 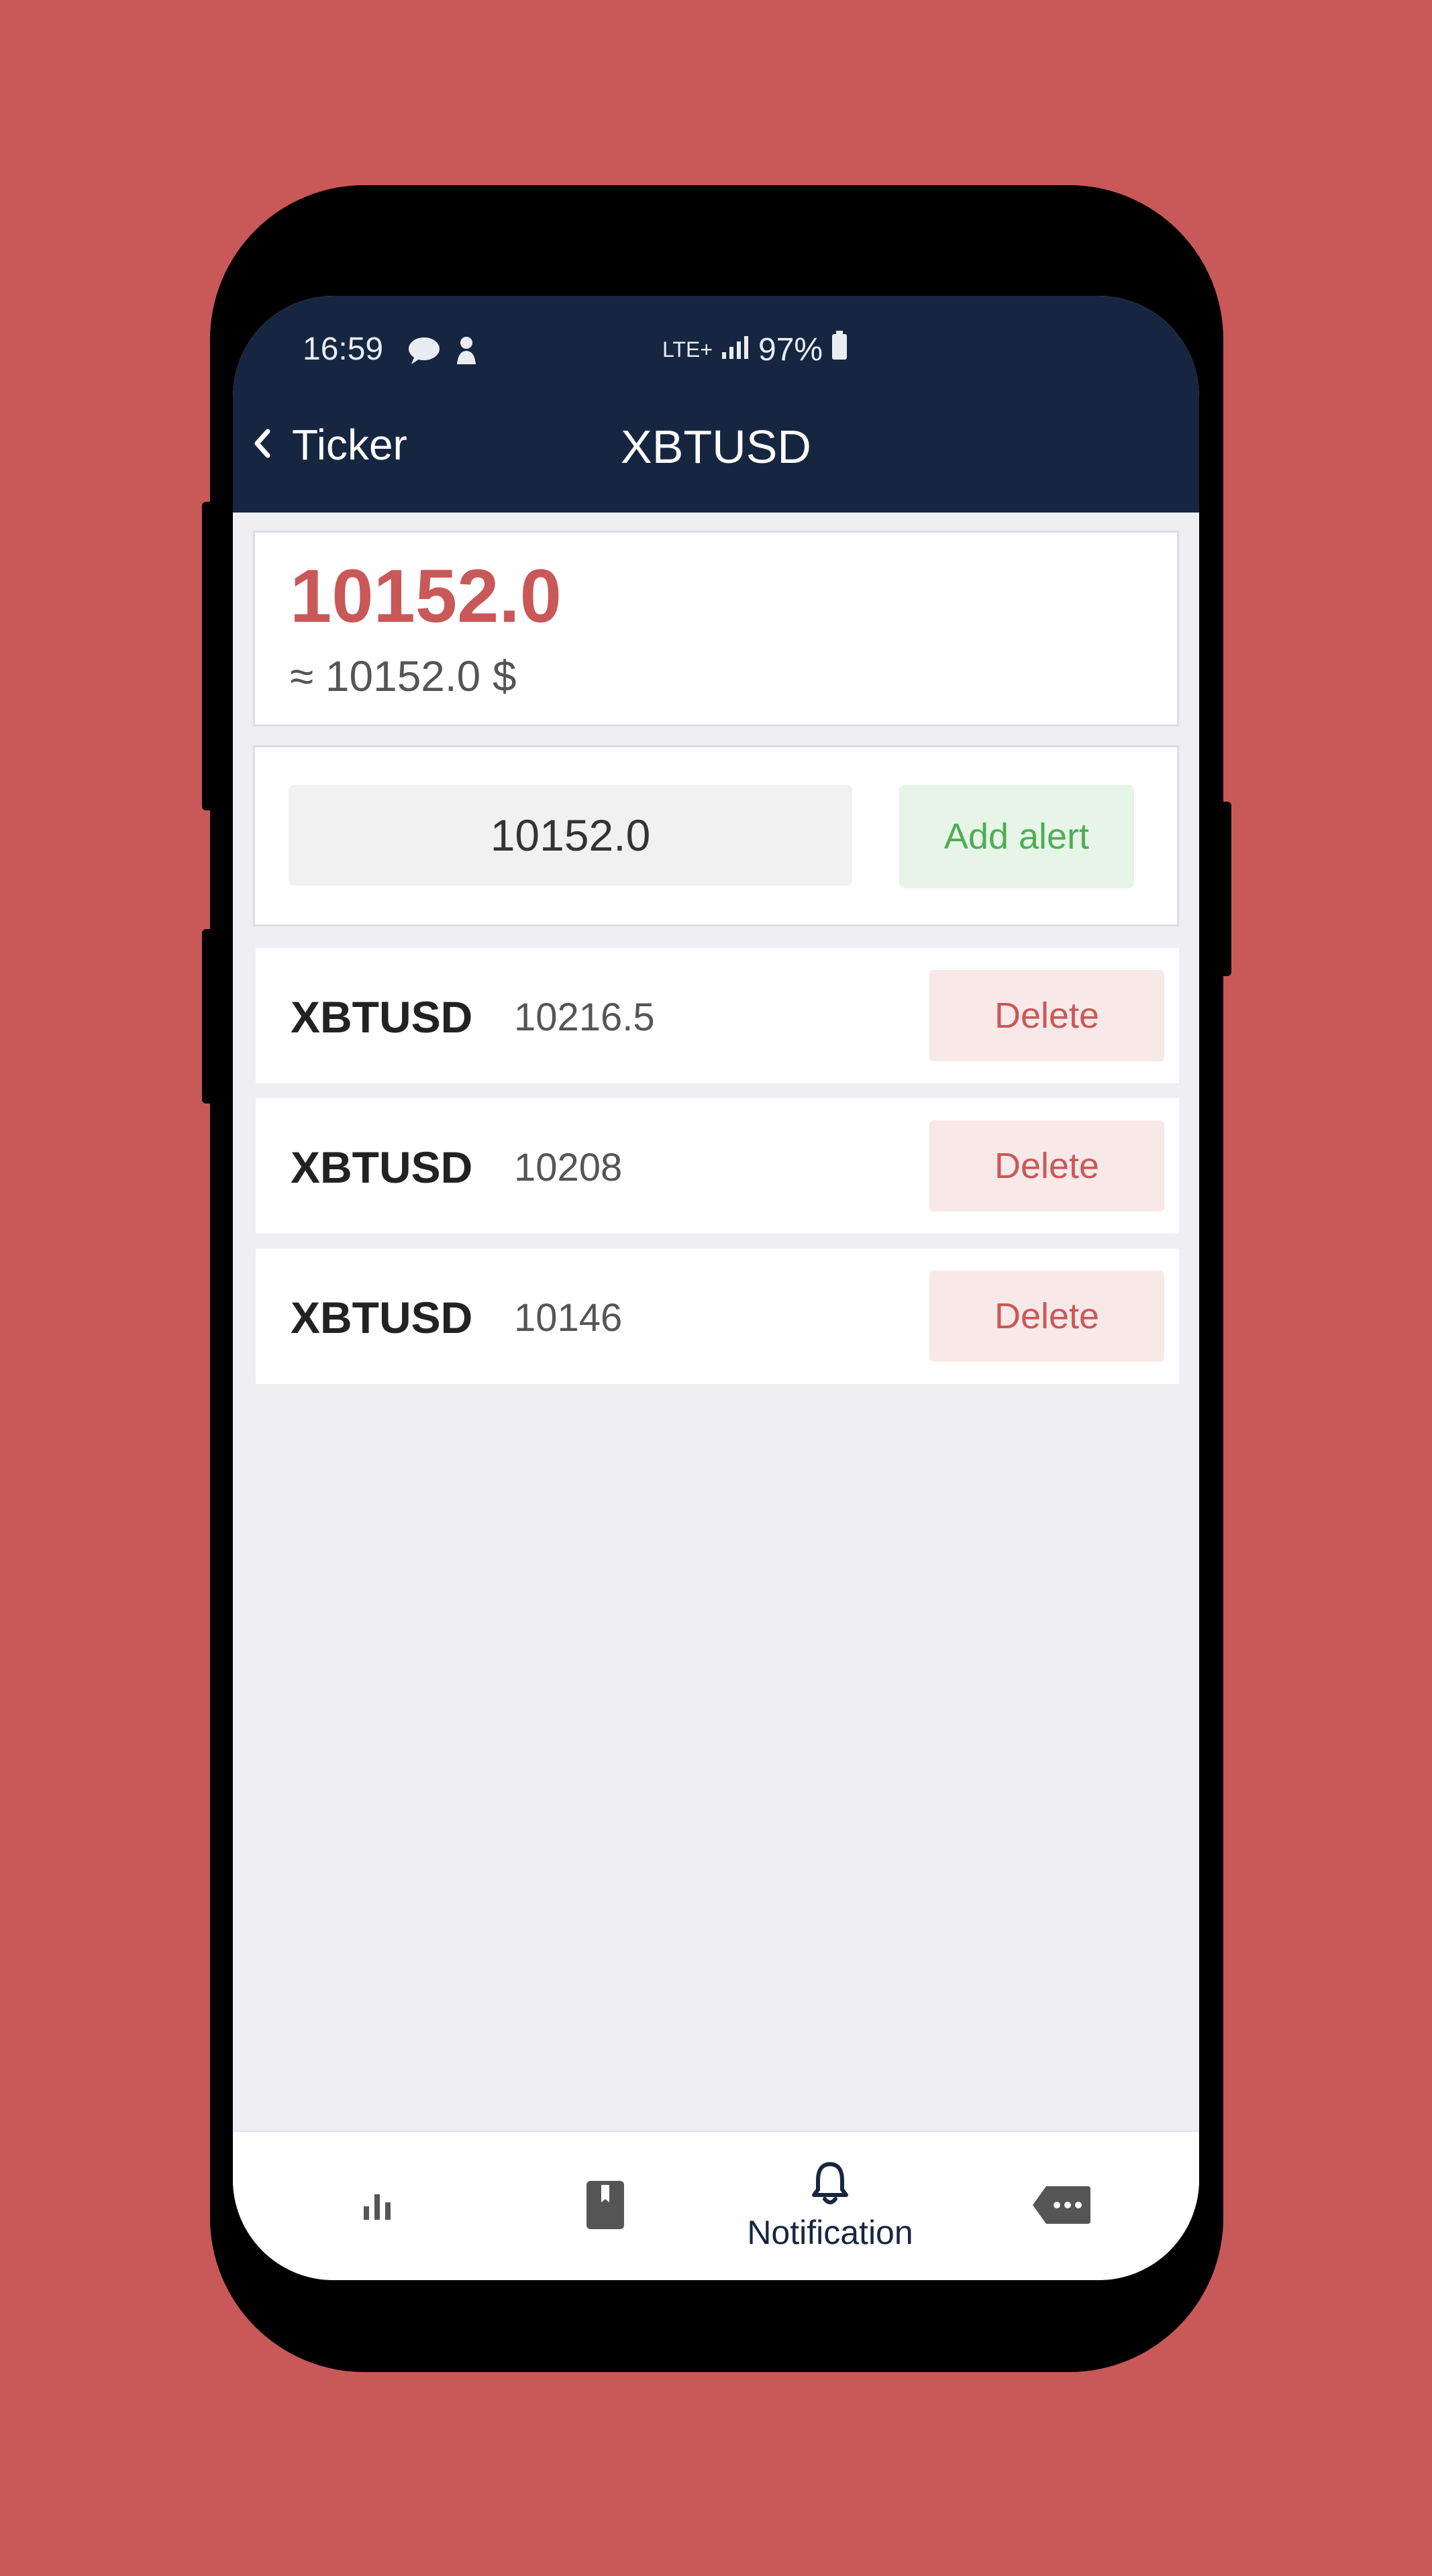 I want to click on top-header: 16:59 LTE+ 97% Ticker XBTUSD, so click(x=716, y=404).